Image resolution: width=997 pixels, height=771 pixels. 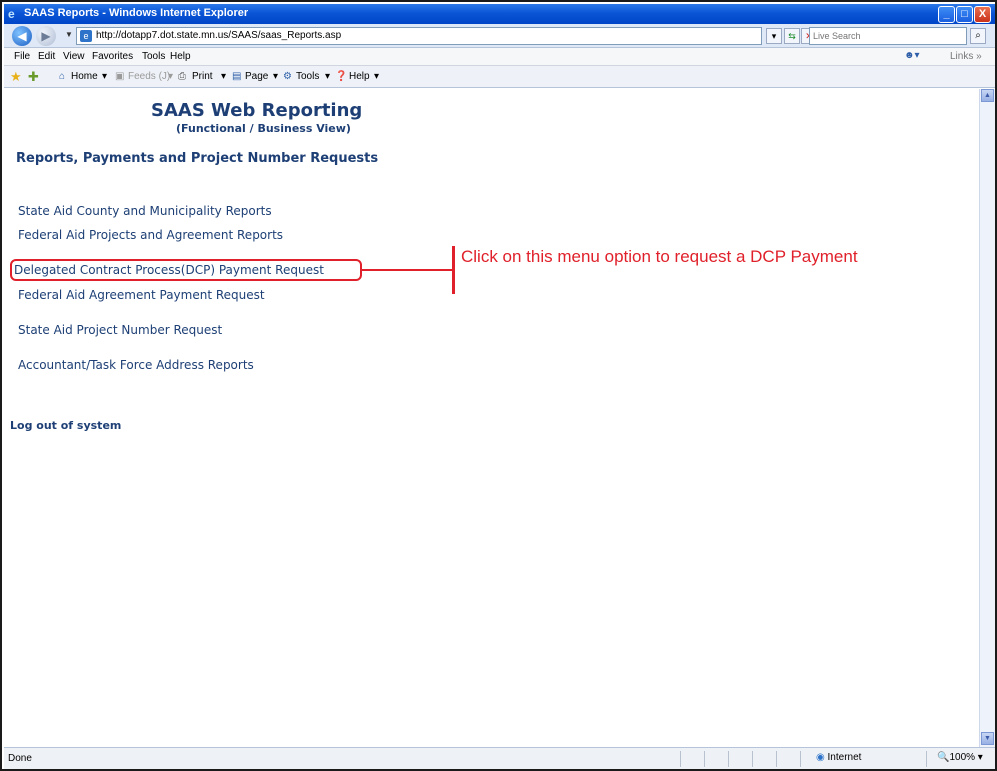 What do you see at coordinates (885, 36) in the screenshot?
I see `search-input` at bounding box center [885, 36].